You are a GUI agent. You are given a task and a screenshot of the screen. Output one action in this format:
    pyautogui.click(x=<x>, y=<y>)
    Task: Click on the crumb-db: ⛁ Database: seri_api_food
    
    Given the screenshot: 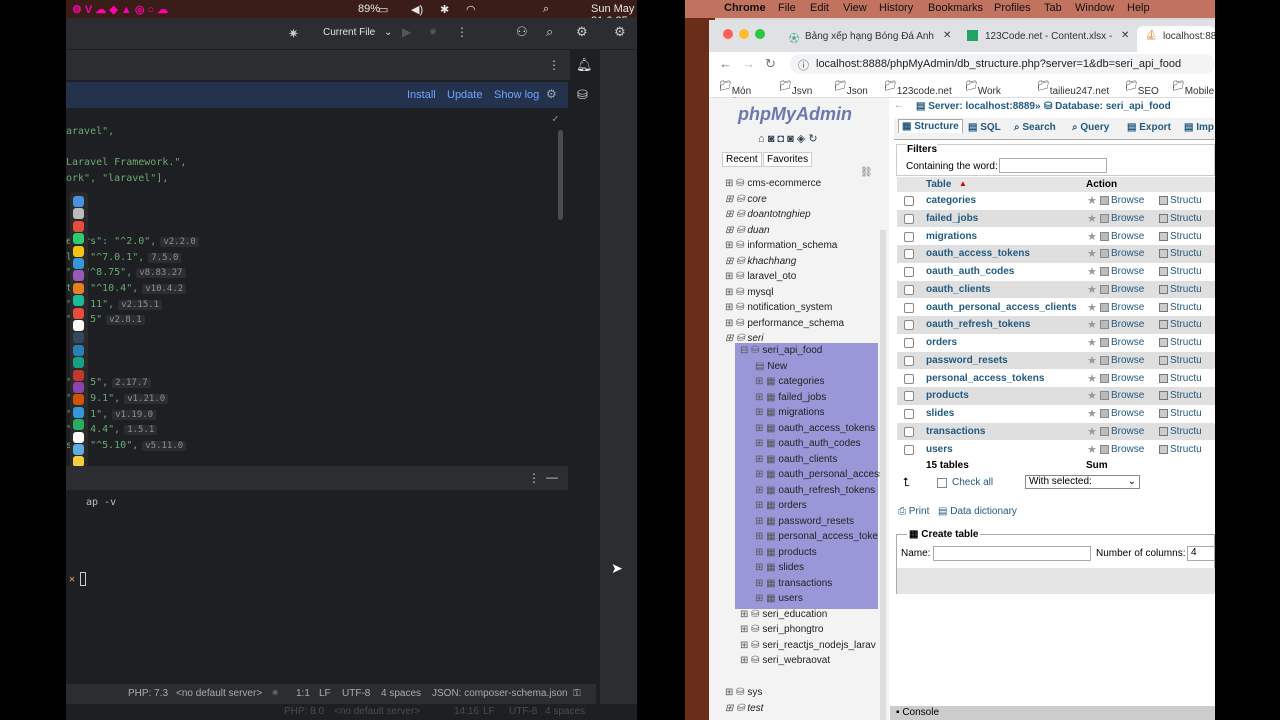 What is the action you would take?
    pyautogui.click(x=1107, y=106)
    